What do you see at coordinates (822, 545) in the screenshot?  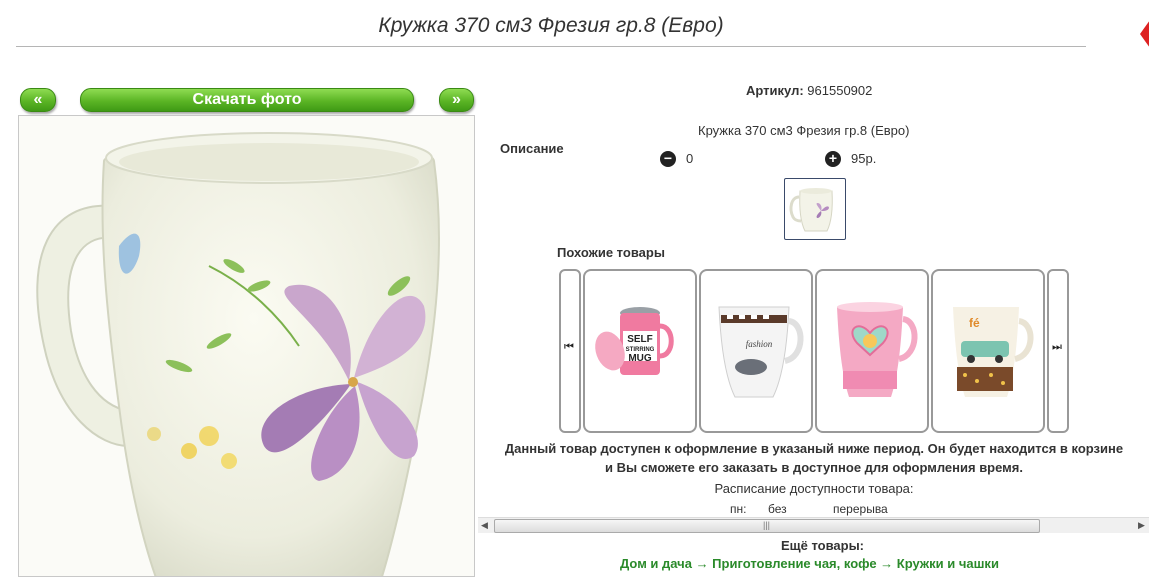 I see `more-products-label: Ещё товары:` at bounding box center [822, 545].